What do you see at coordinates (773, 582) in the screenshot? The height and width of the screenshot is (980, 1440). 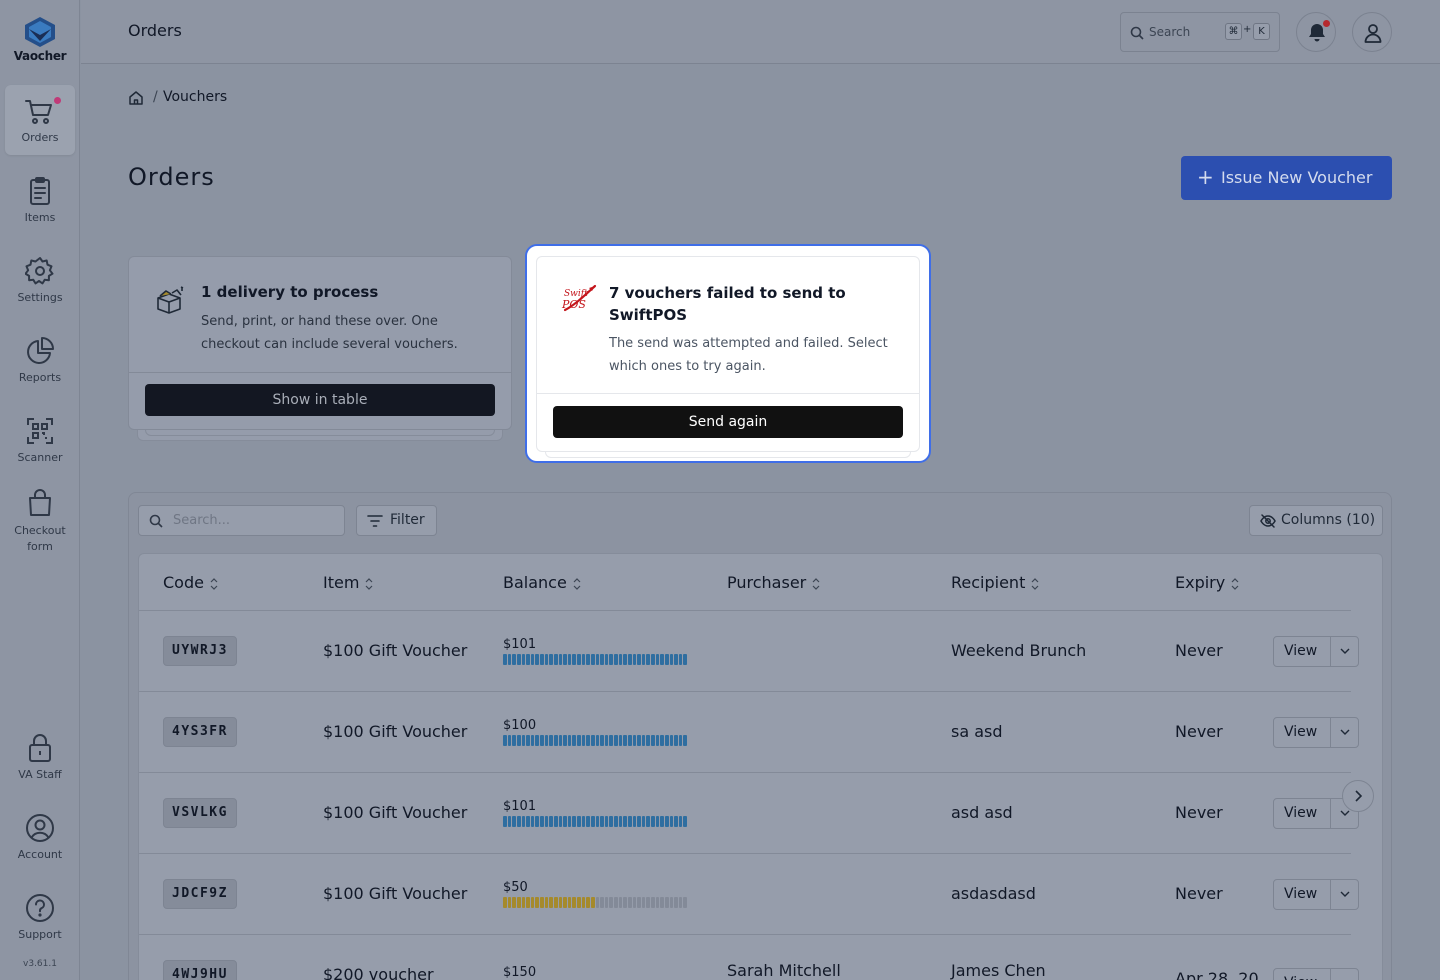 I see `column-header-purchaser: Purchaser` at bounding box center [773, 582].